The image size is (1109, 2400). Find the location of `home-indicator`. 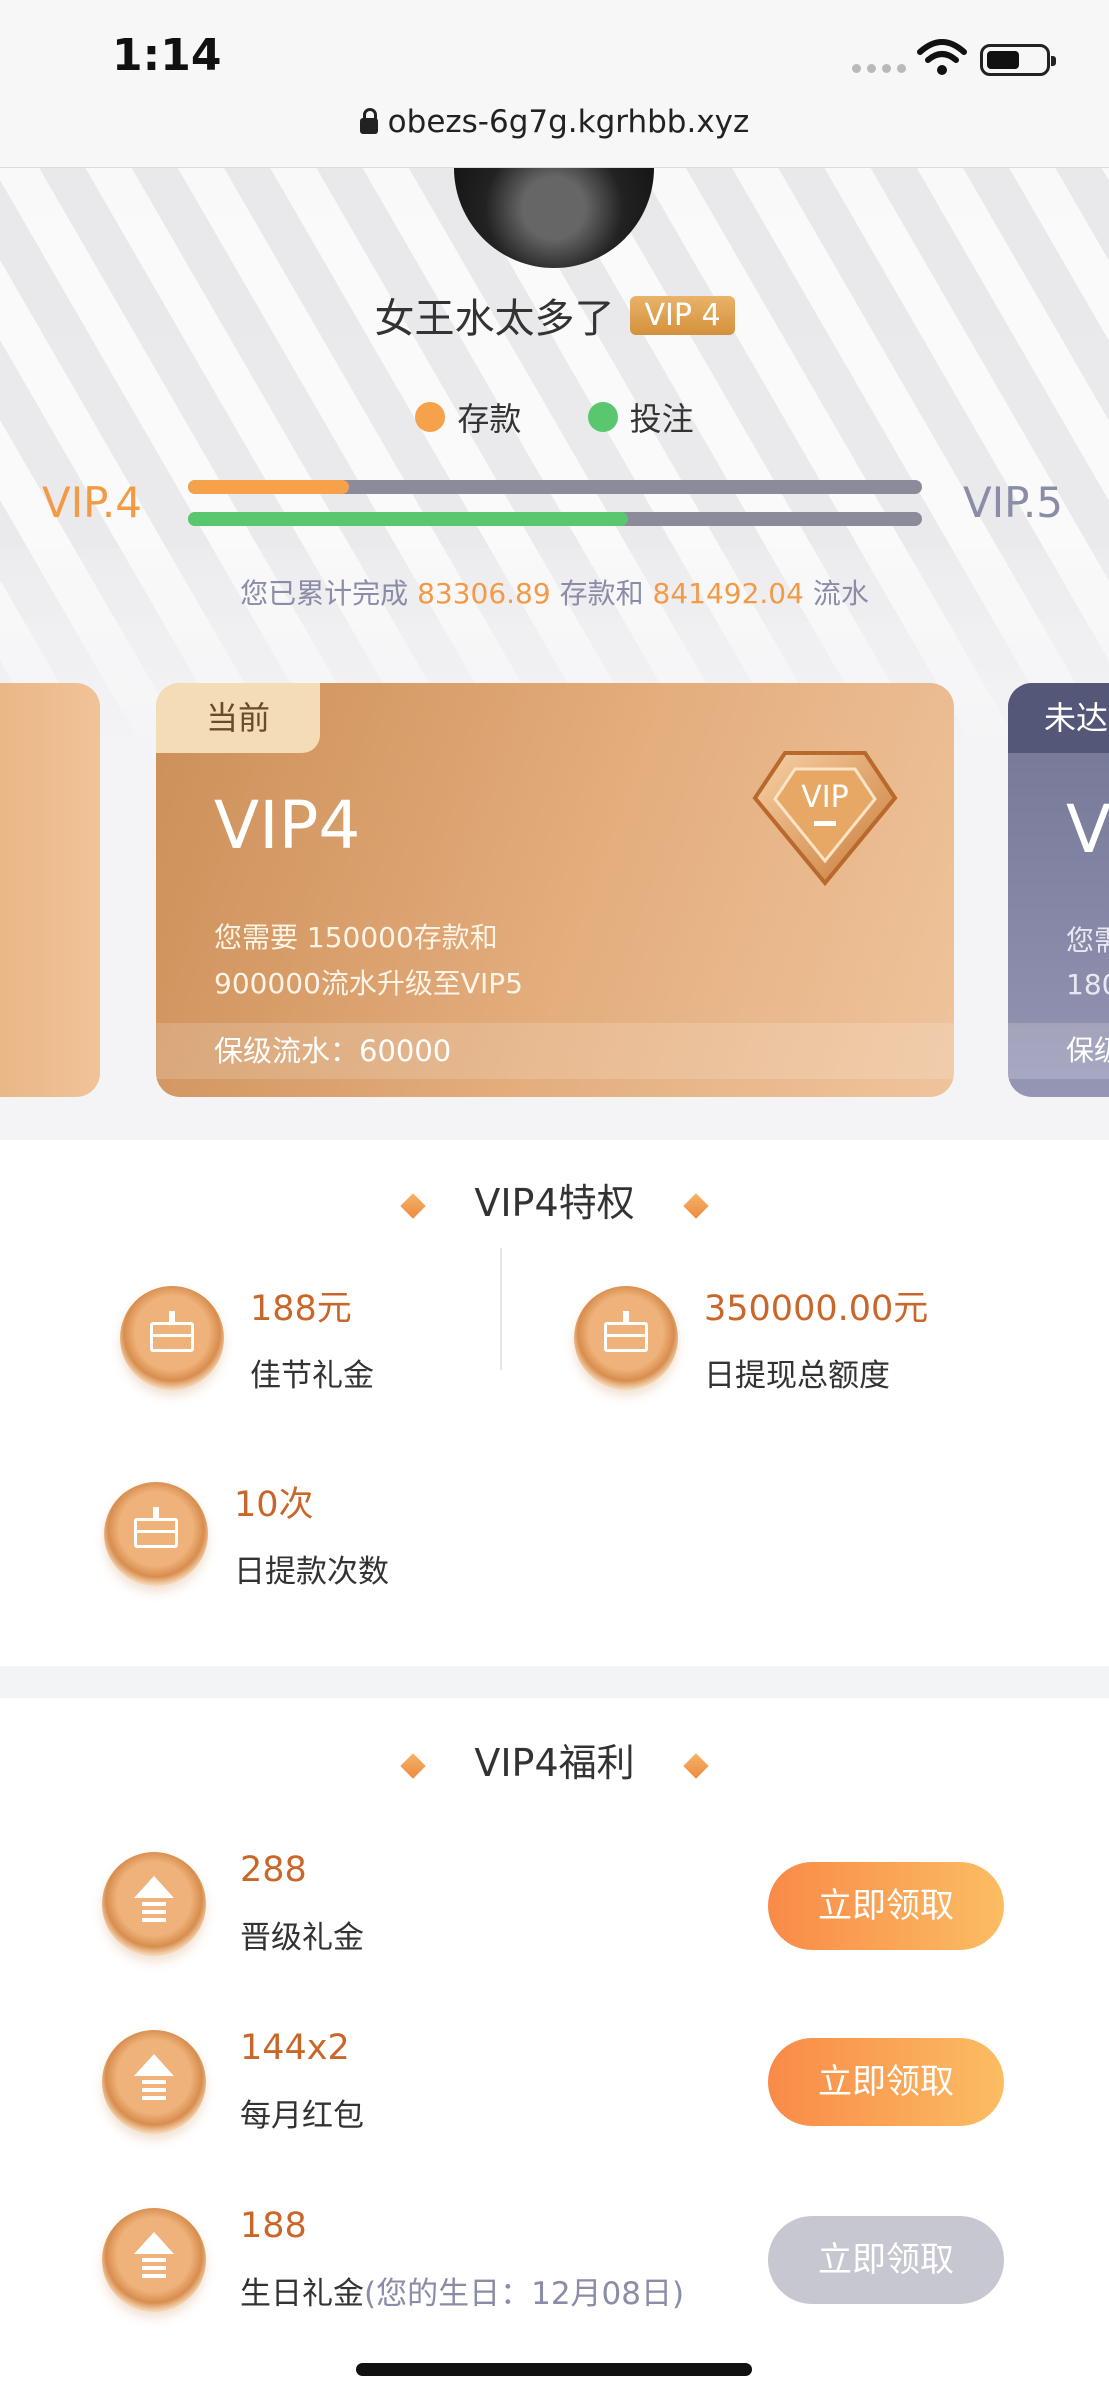

home-indicator is located at coordinates (554, 2369).